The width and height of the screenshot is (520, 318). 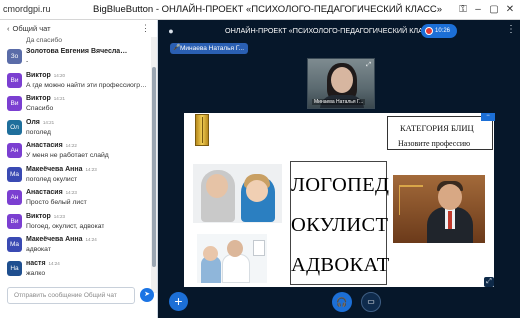 I want to click on recording-indicator: 10:26, so click(x=439, y=31).